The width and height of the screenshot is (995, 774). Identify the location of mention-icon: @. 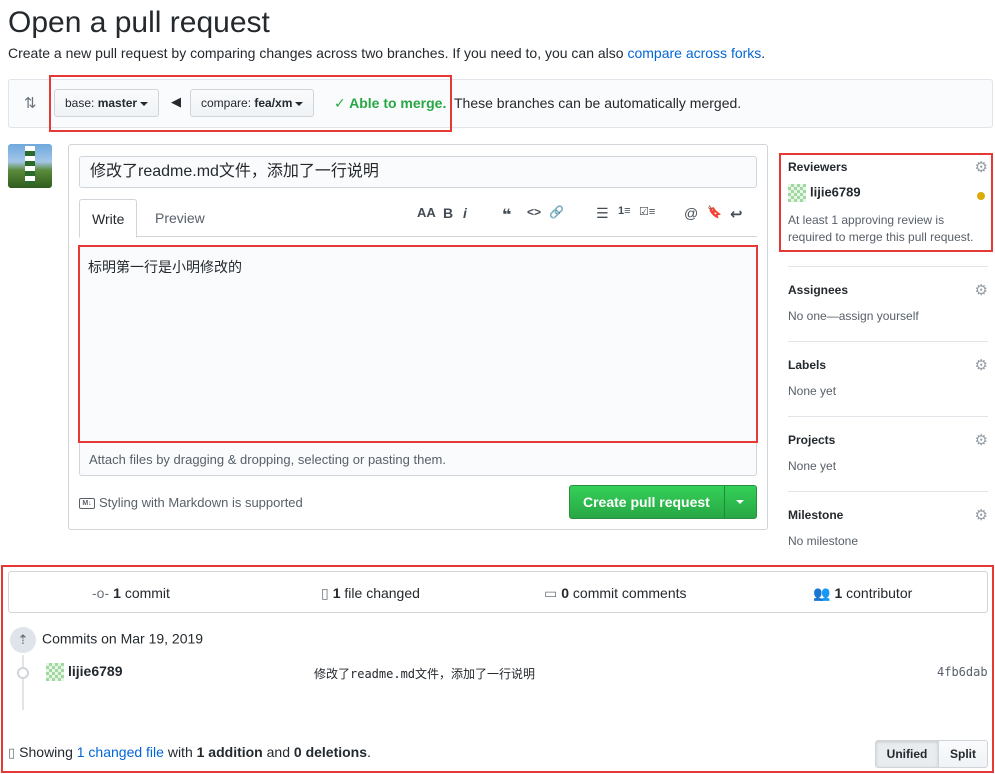
(691, 213).